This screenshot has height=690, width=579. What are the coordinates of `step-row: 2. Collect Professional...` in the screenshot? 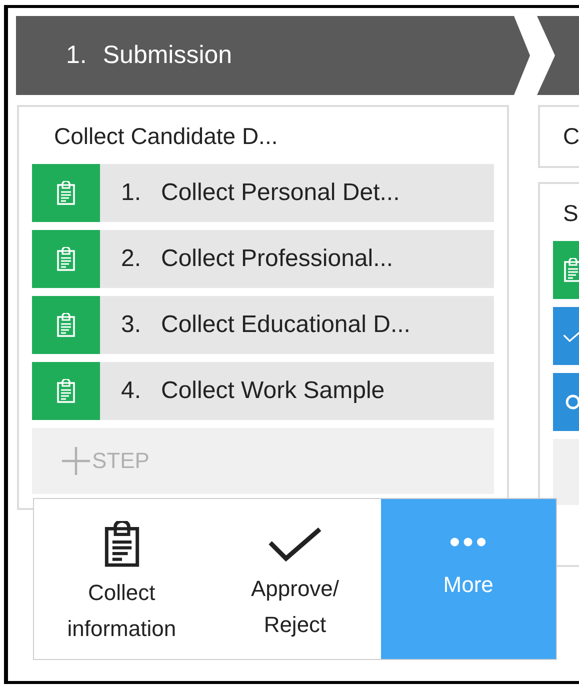 It's located at (263, 259).